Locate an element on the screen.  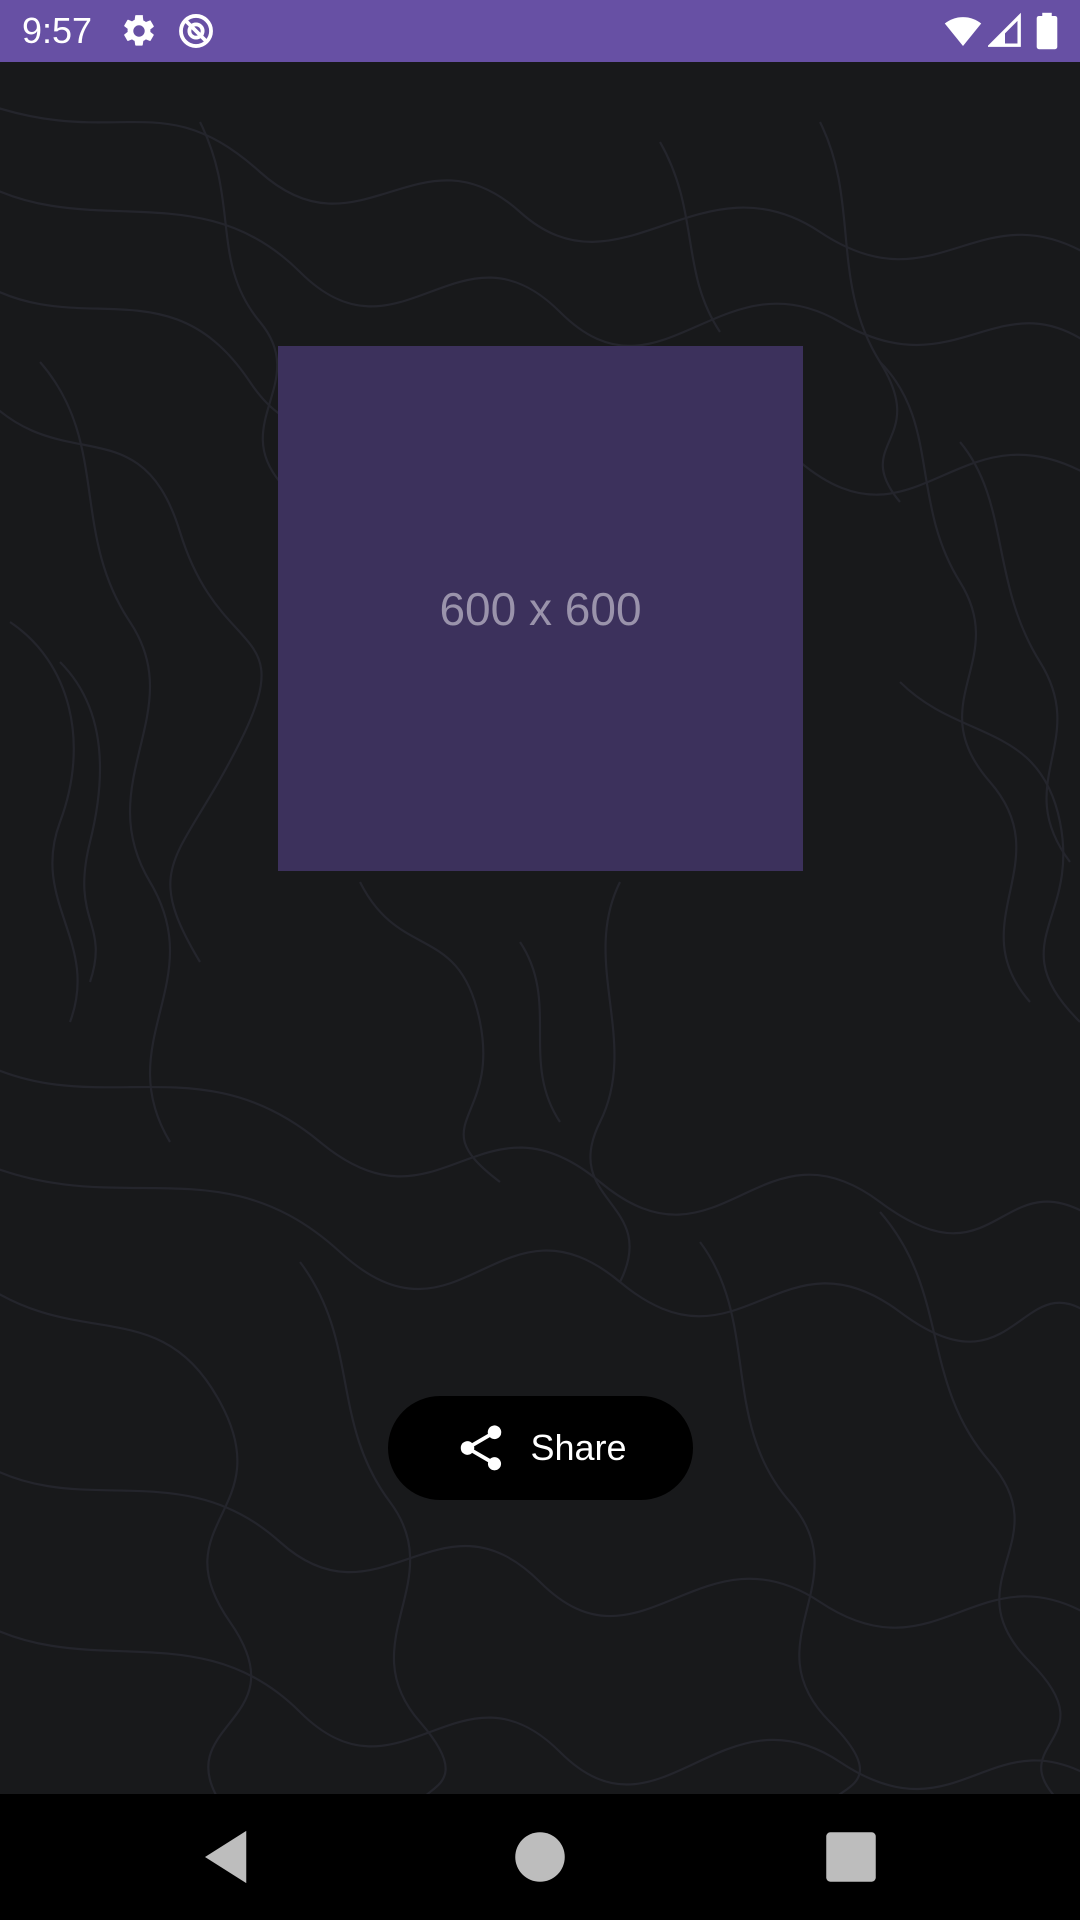
system-navigation-bar is located at coordinates (540, 1857).